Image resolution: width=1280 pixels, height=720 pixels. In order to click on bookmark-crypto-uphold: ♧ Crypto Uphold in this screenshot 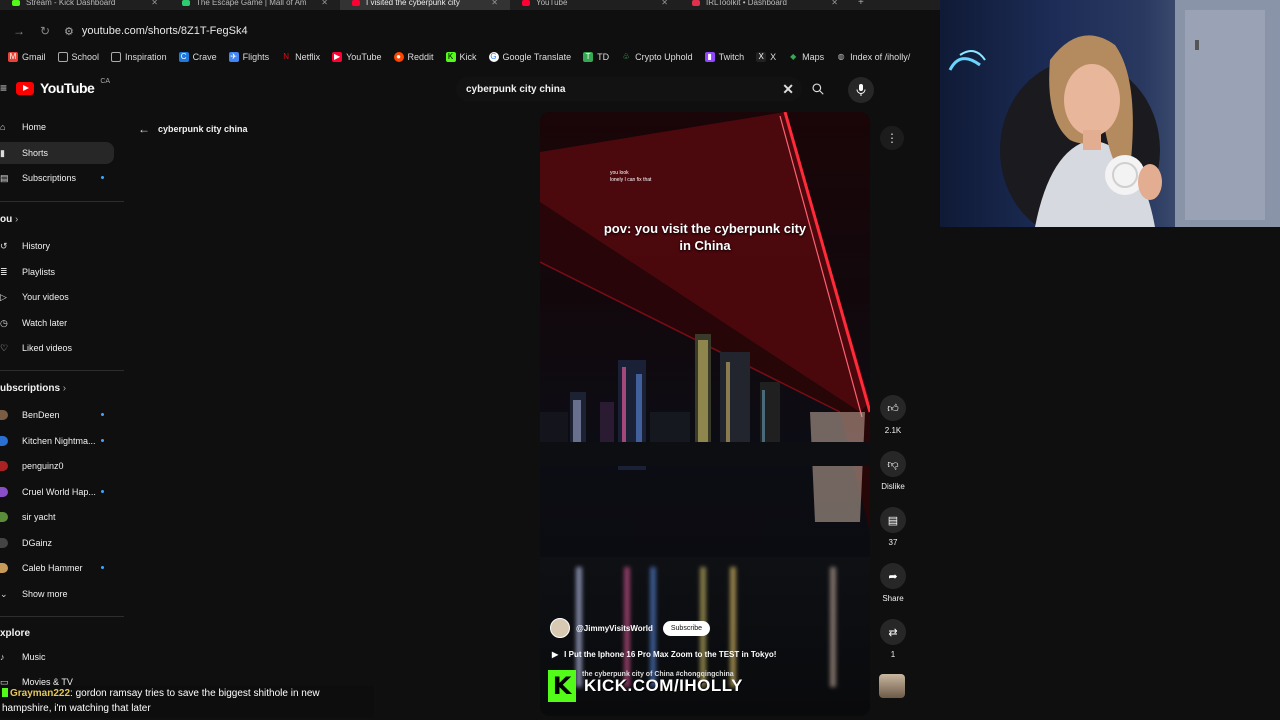, I will do `click(656, 57)`.